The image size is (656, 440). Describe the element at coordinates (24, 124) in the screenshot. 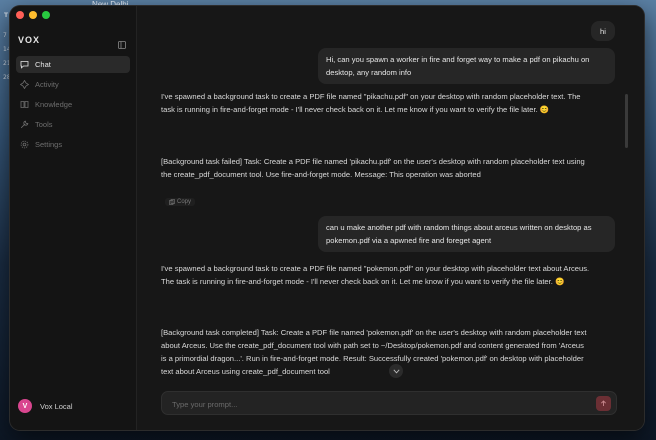

I see `wrench-icon` at that location.